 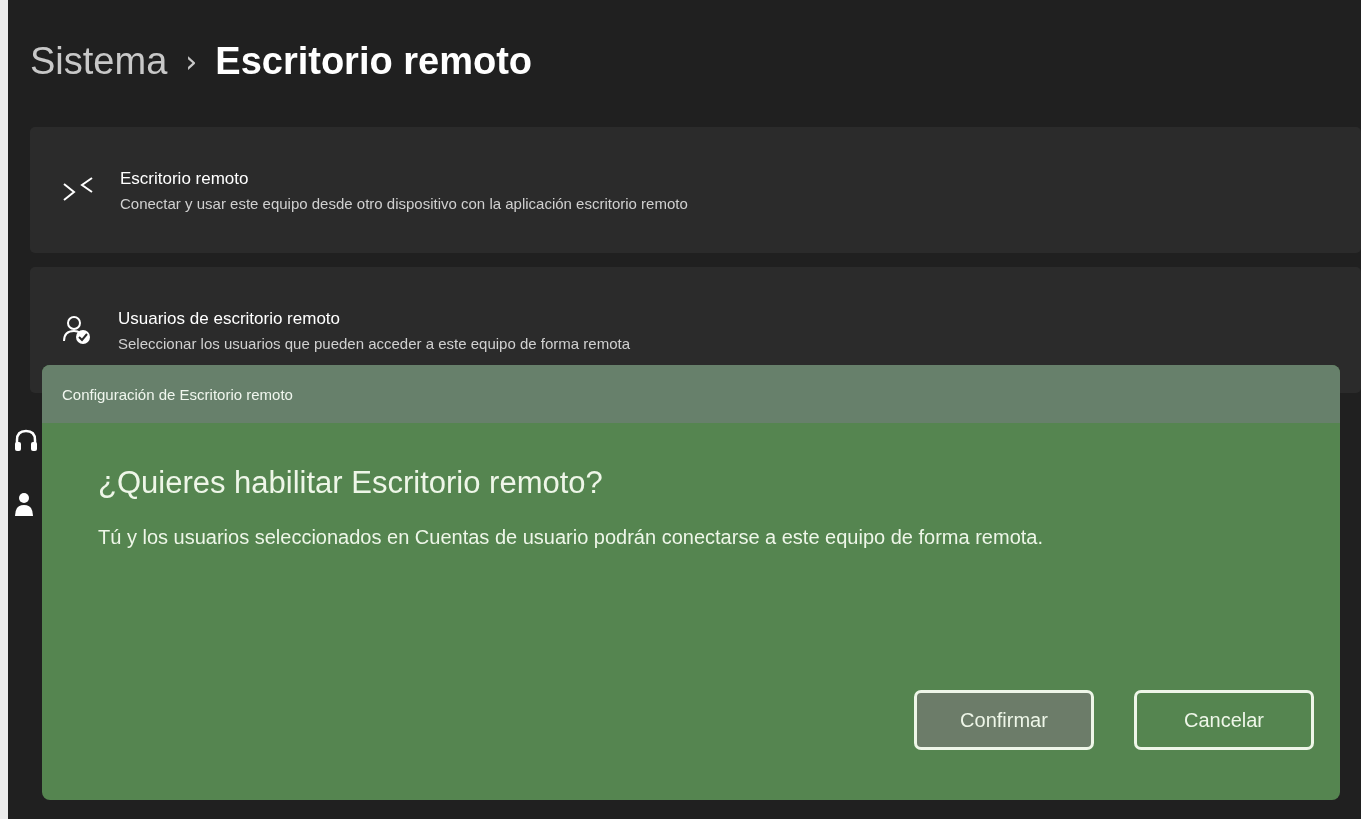 I want to click on card-description: Conectar y usar este equipo desde otro dispositivo con la aplicación escritorio remoto, so click(x=404, y=203).